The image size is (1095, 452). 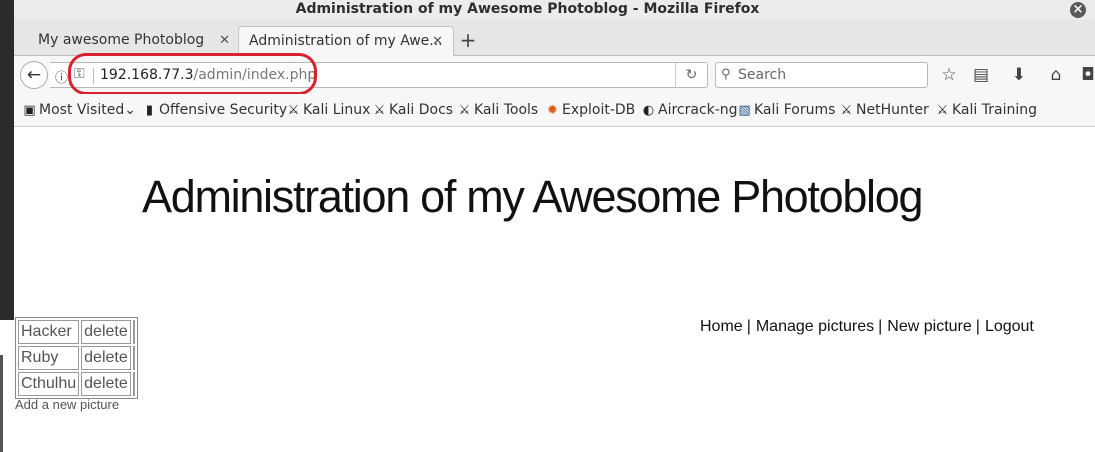 I want to click on search-placeholder: Search, so click(x=762, y=75).